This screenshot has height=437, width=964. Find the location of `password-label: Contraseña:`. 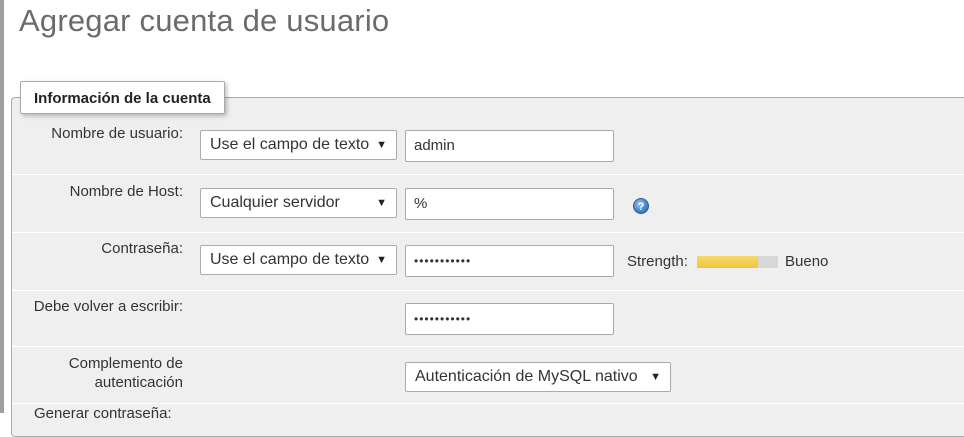

password-label: Contraseña: is located at coordinates (142, 248).